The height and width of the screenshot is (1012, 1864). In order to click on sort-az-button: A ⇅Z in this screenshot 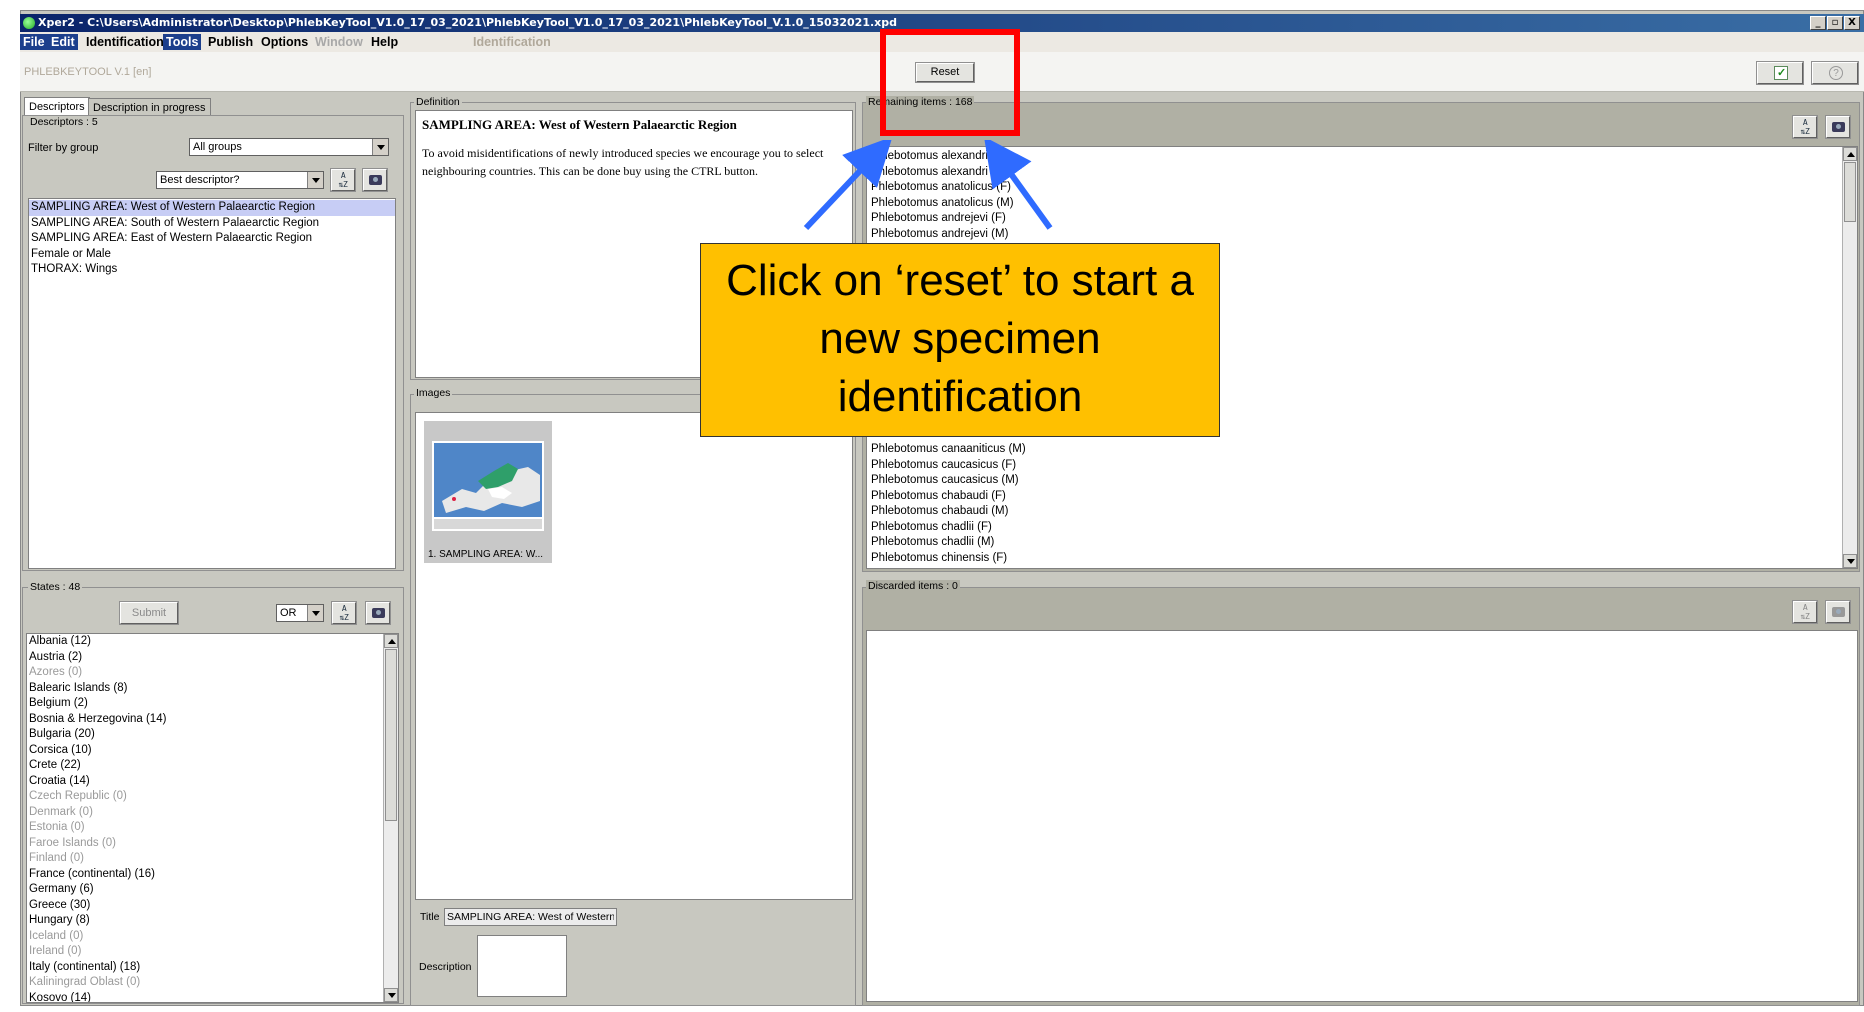, I will do `click(343, 180)`.